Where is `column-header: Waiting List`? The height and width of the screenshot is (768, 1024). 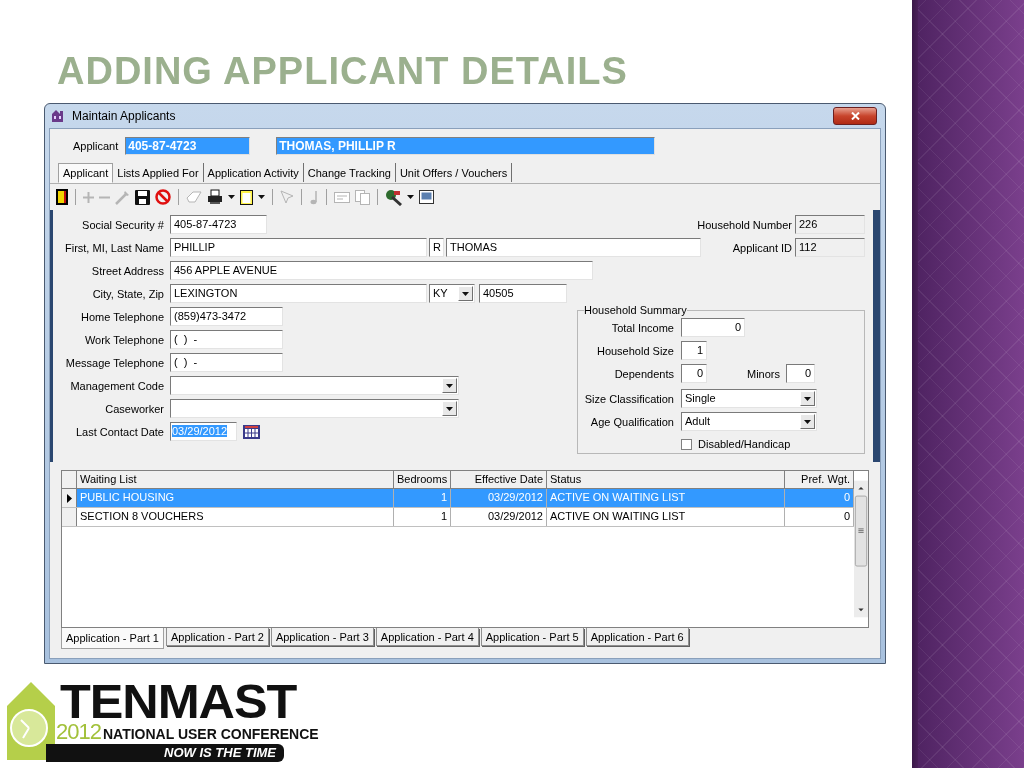 column-header: Waiting List is located at coordinates (235, 479).